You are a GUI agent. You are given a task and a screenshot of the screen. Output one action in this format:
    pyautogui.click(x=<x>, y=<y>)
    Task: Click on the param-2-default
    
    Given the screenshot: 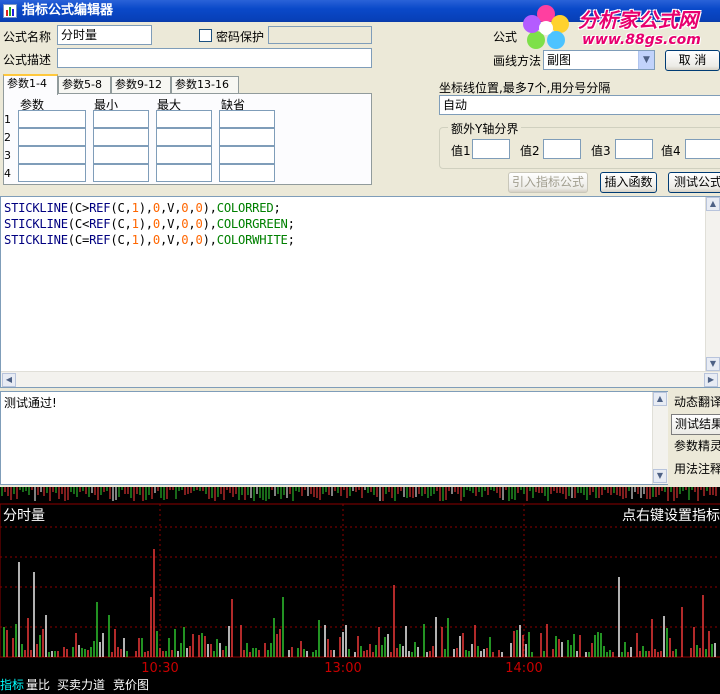 What is the action you would take?
    pyautogui.click(x=247, y=137)
    